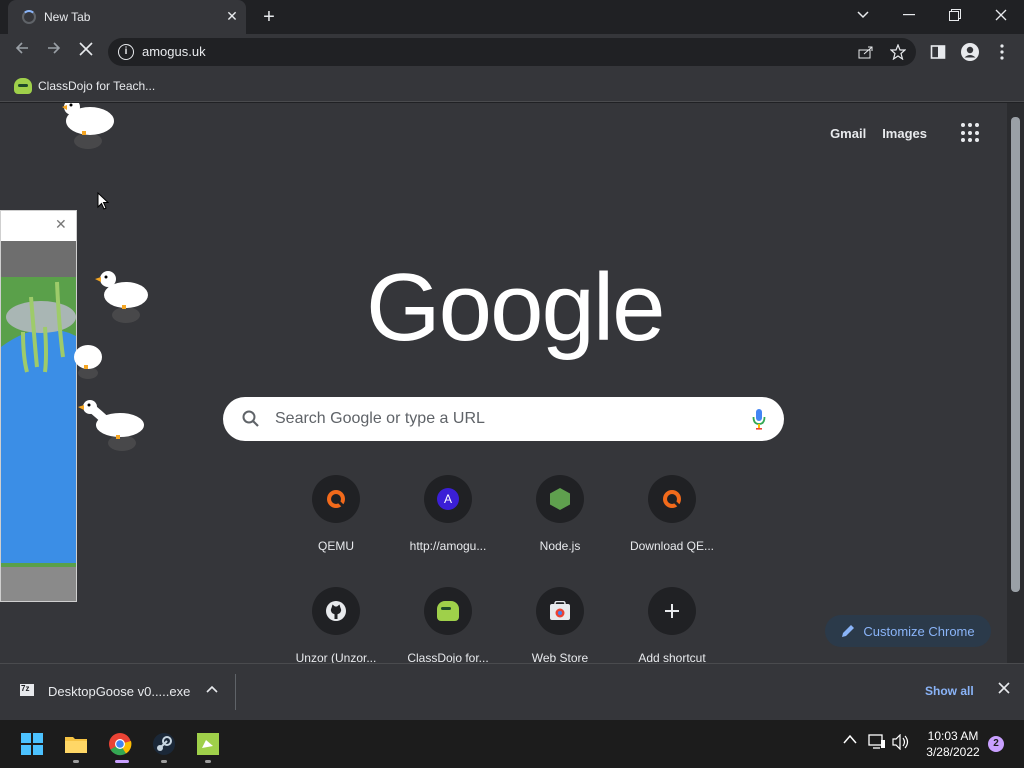 The height and width of the screenshot is (768, 1024). I want to click on windows-start-icon, so click(32, 744).